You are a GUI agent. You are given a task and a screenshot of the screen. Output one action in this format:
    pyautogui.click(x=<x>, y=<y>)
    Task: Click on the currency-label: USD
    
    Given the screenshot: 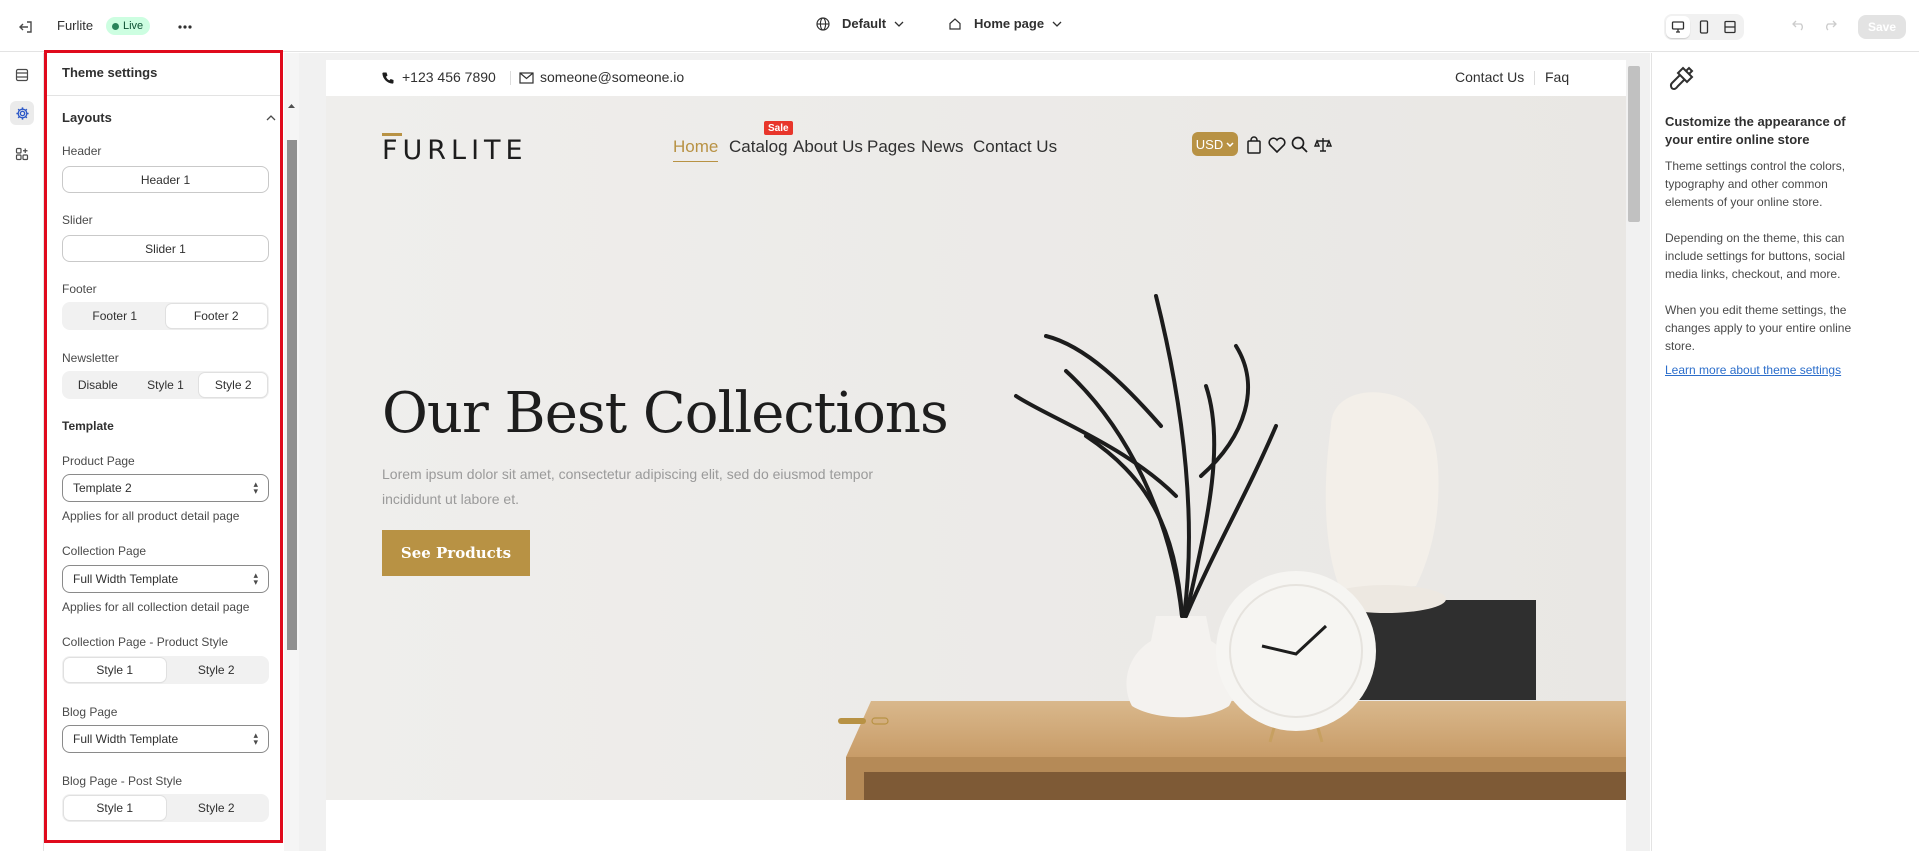 What is the action you would take?
    pyautogui.click(x=1209, y=144)
    